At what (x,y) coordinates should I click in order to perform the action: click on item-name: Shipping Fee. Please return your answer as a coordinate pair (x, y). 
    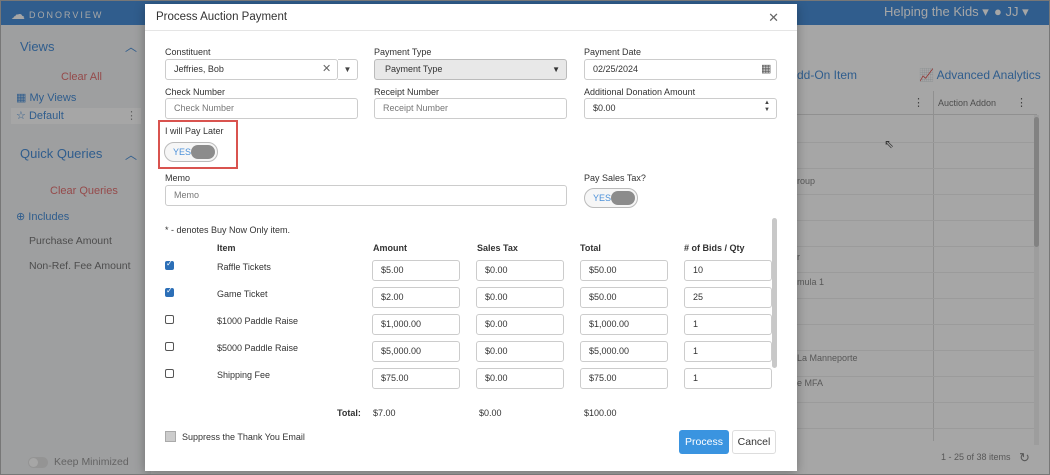
    Looking at the image, I should click on (244, 375).